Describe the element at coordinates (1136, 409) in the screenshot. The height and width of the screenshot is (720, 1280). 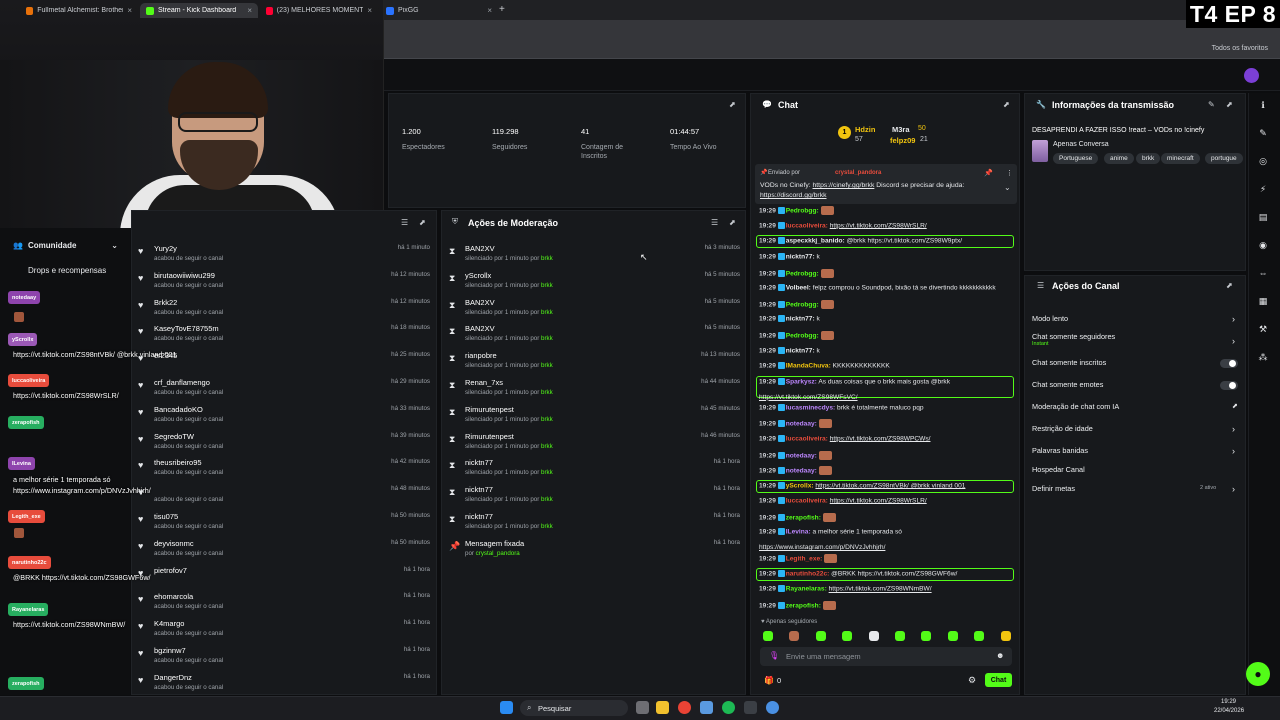
I see `channel-action-item: Moderação de chat com IA ⬈` at that location.